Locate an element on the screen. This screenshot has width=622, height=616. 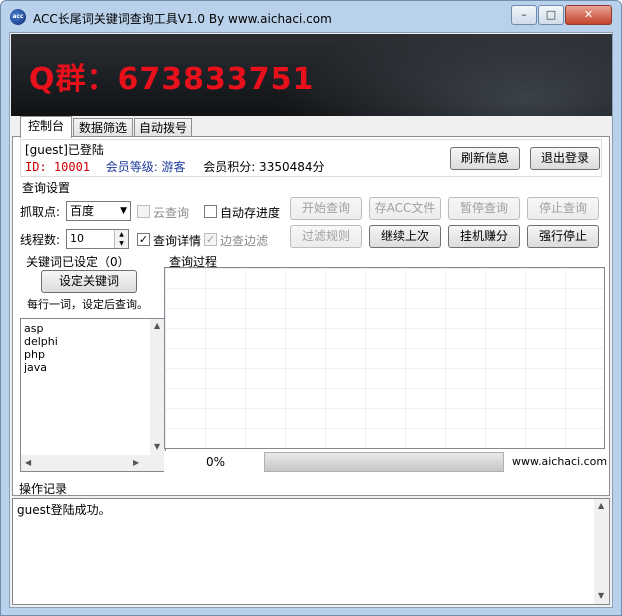
banner-text: Q群：673833751 is located at coordinates (172, 79).